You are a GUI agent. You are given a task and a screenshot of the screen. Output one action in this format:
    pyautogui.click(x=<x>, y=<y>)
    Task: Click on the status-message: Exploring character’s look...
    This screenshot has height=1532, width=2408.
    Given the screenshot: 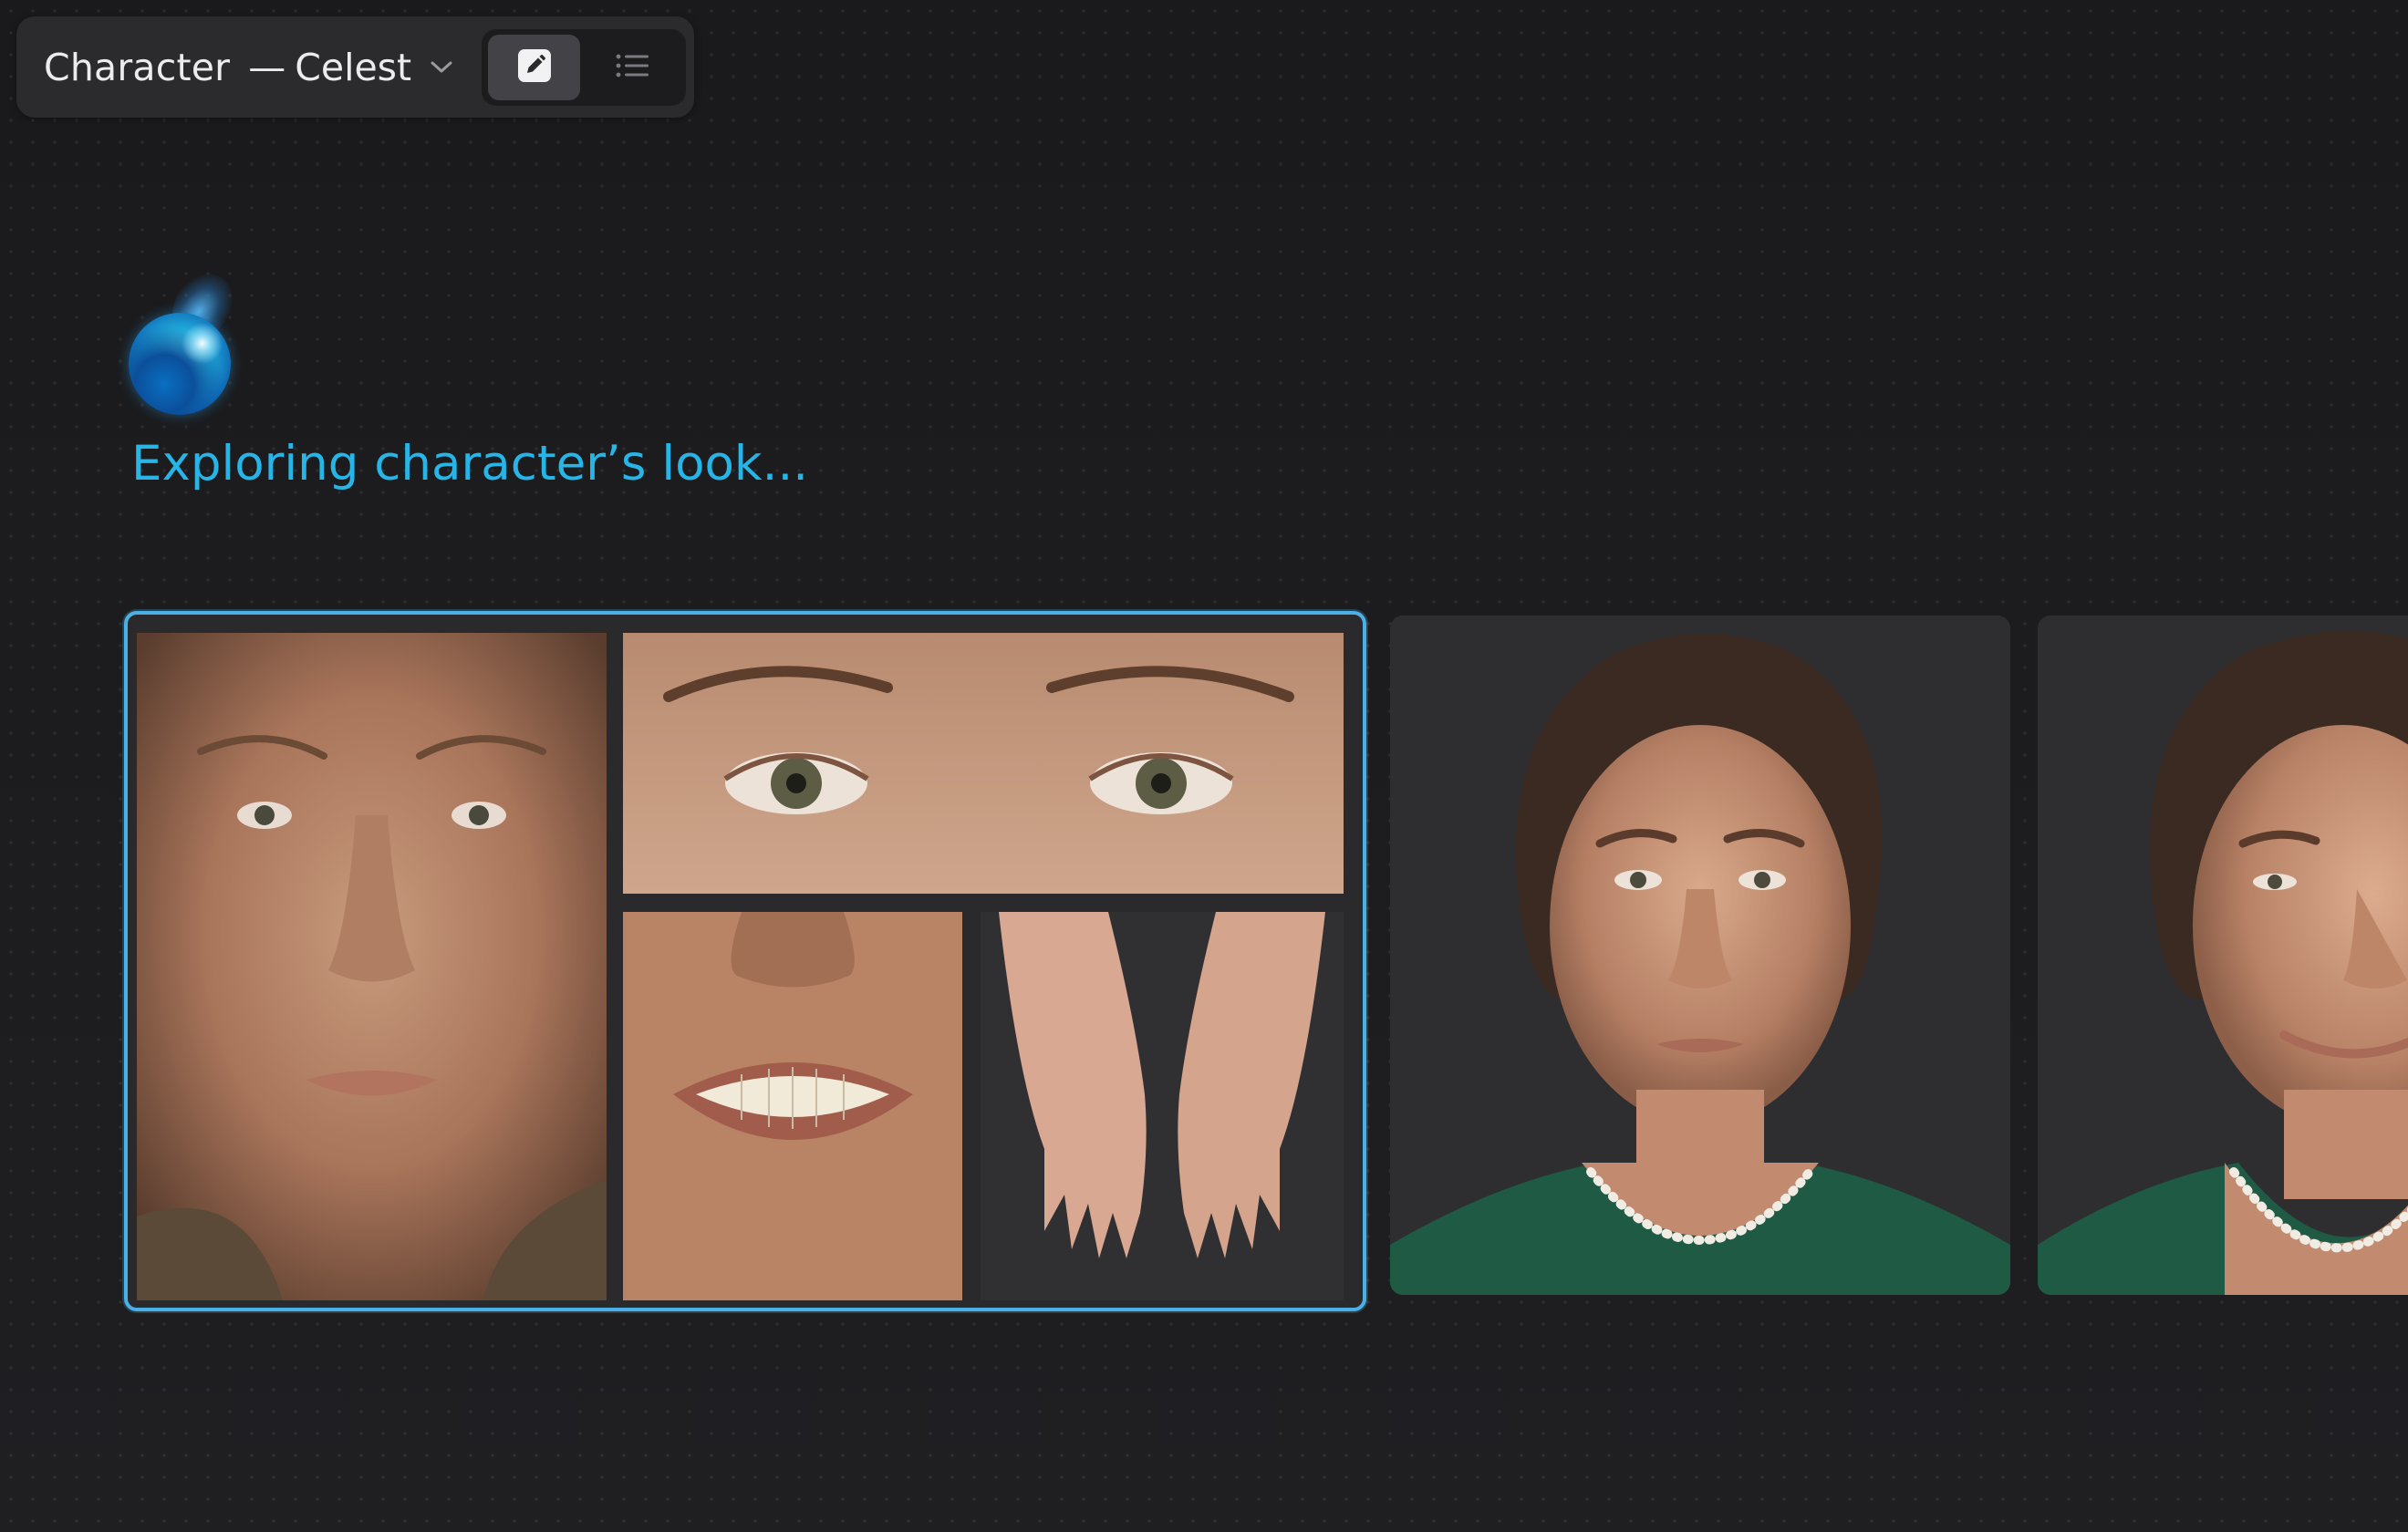 What is the action you would take?
    pyautogui.click(x=470, y=464)
    